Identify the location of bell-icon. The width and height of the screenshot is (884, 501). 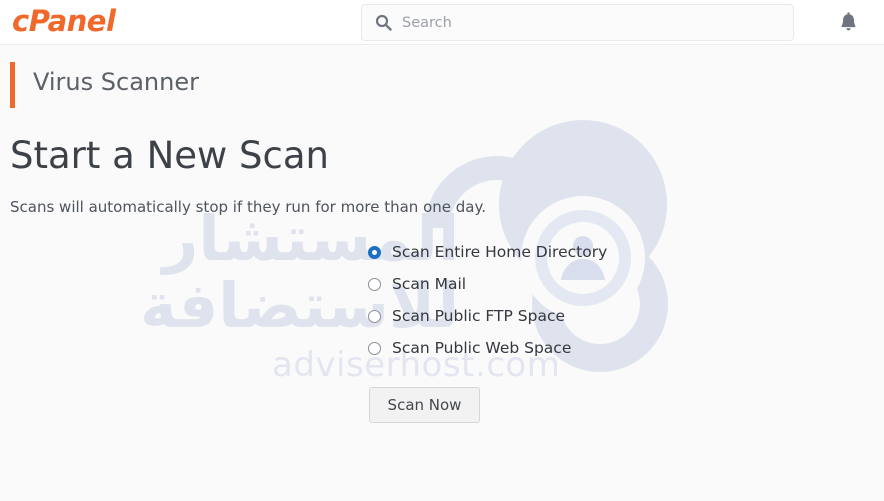
(848, 23).